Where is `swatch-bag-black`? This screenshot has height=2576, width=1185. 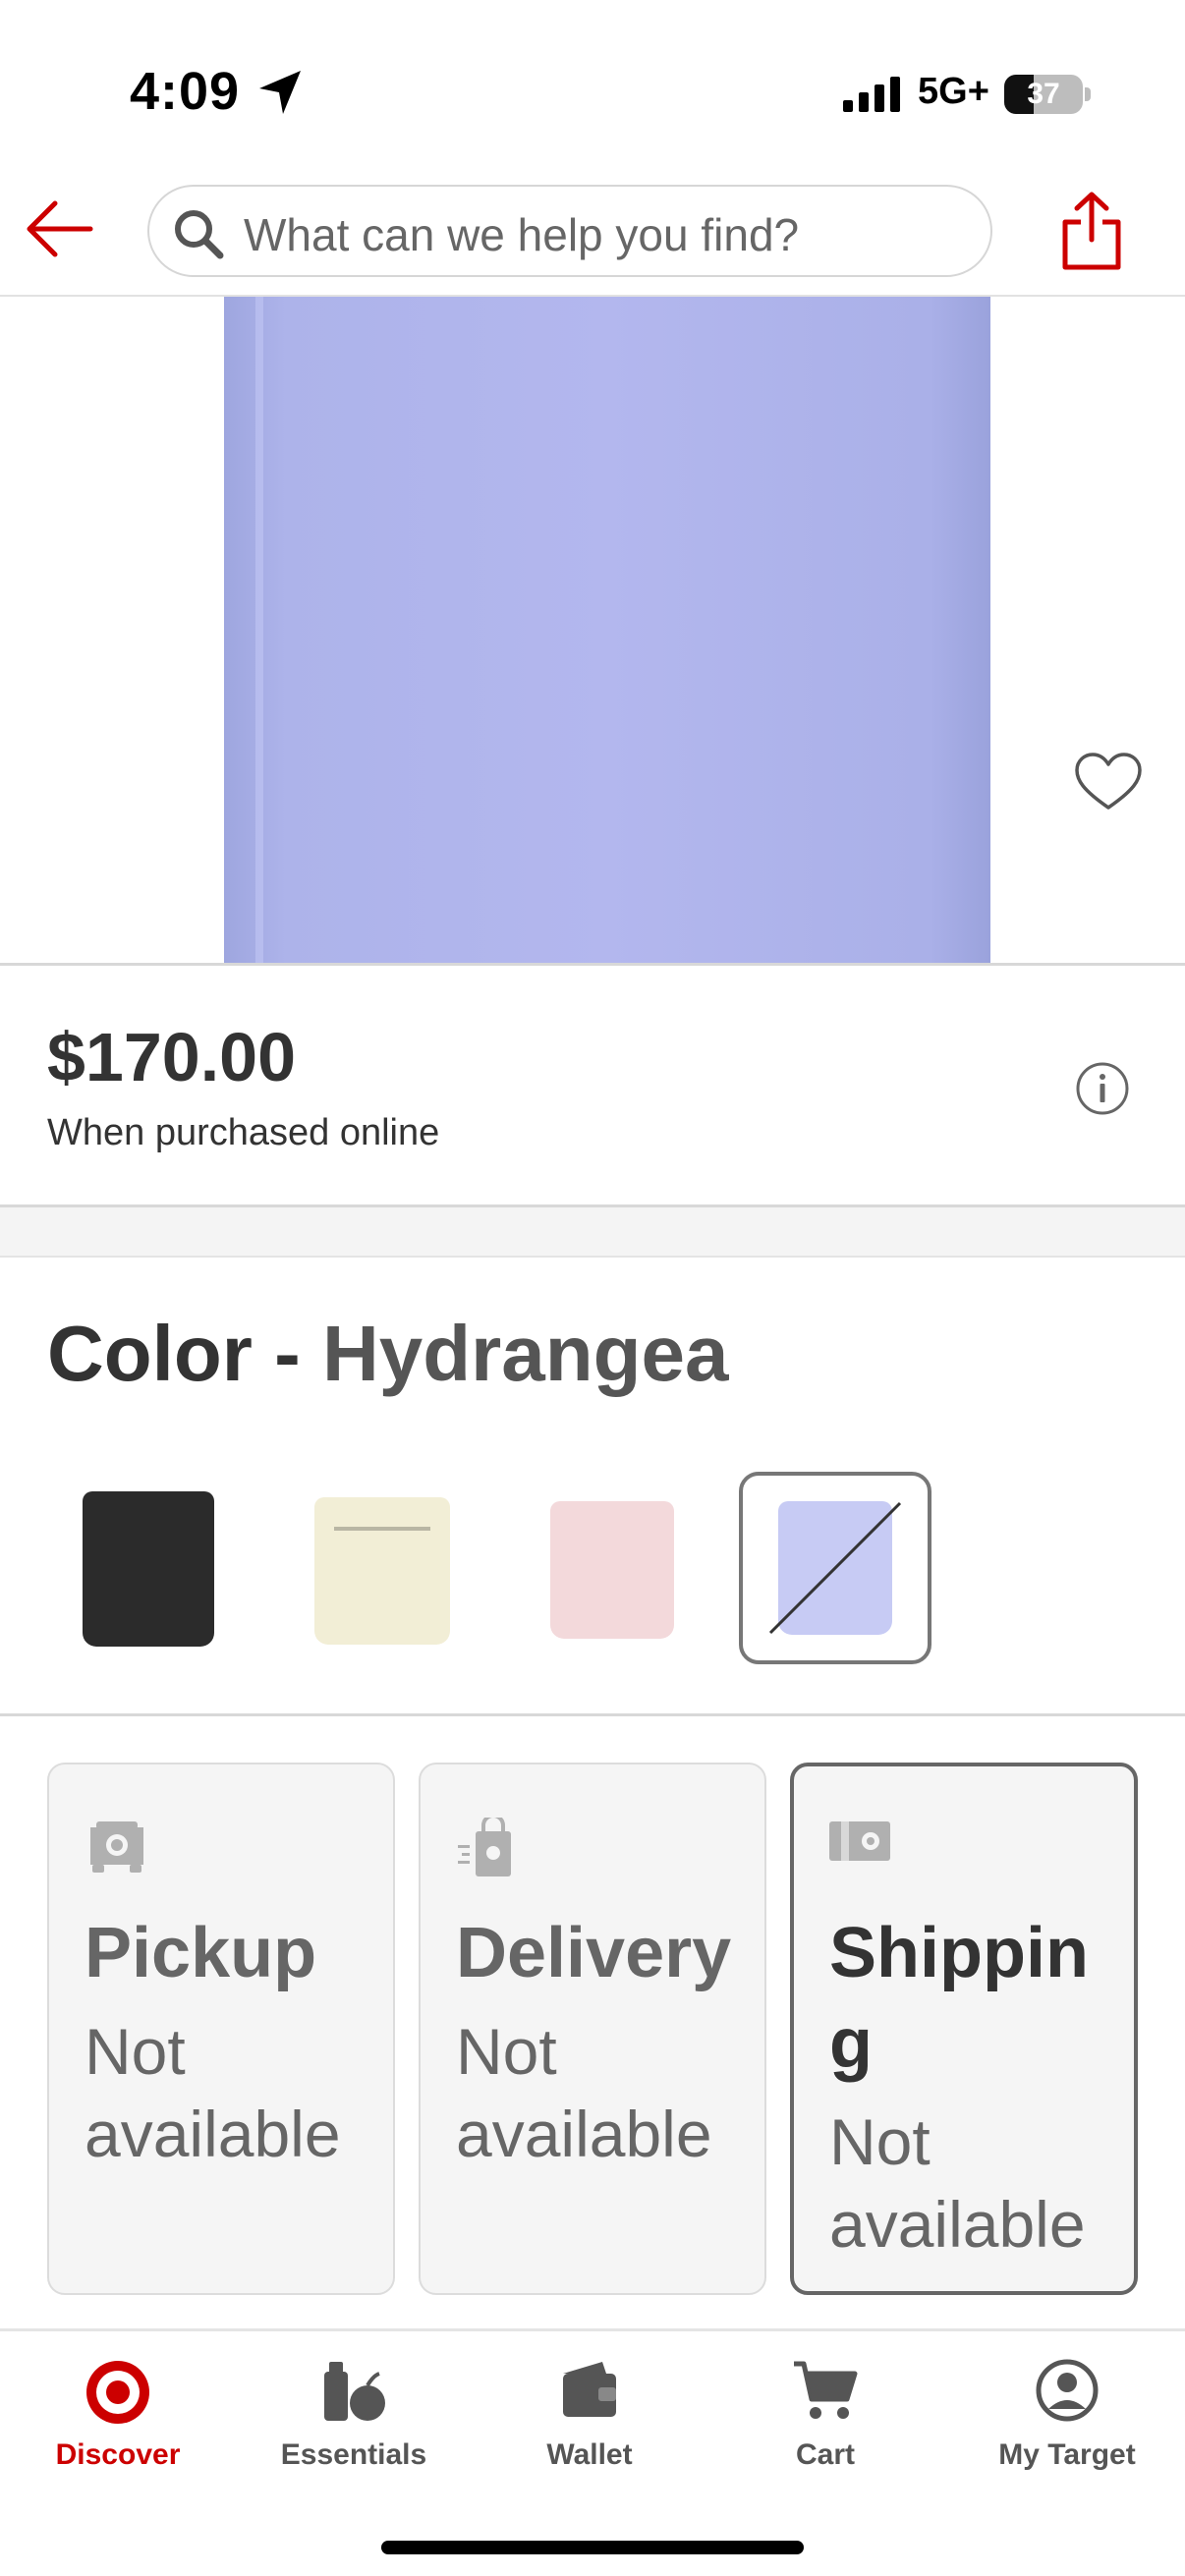 swatch-bag-black is located at coordinates (149, 1569).